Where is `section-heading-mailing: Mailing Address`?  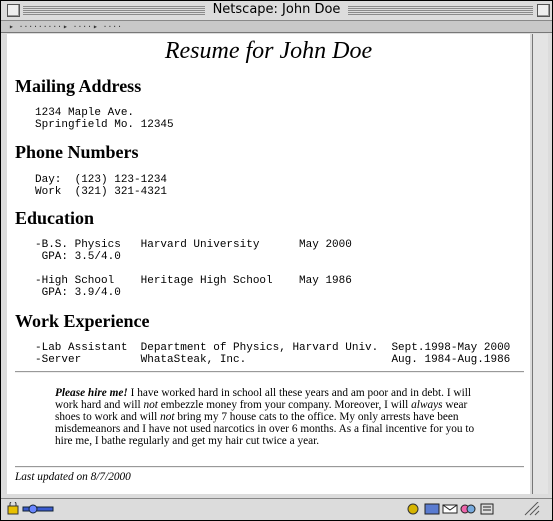 section-heading-mailing: Mailing Address is located at coordinates (78, 86).